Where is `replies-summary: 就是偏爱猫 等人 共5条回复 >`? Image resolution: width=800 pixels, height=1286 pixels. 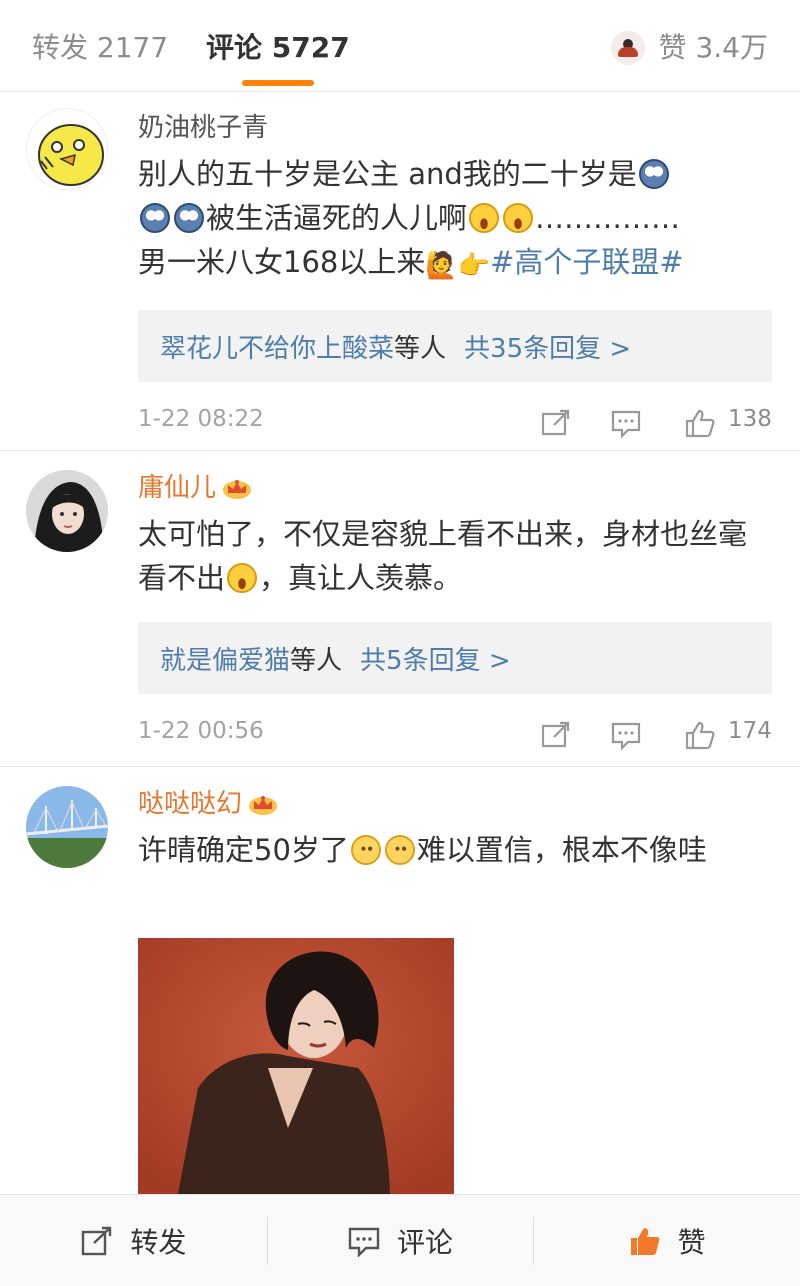 replies-summary: 就是偏爱猫 等人 共5条回复 > is located at coordinates (455, 658).